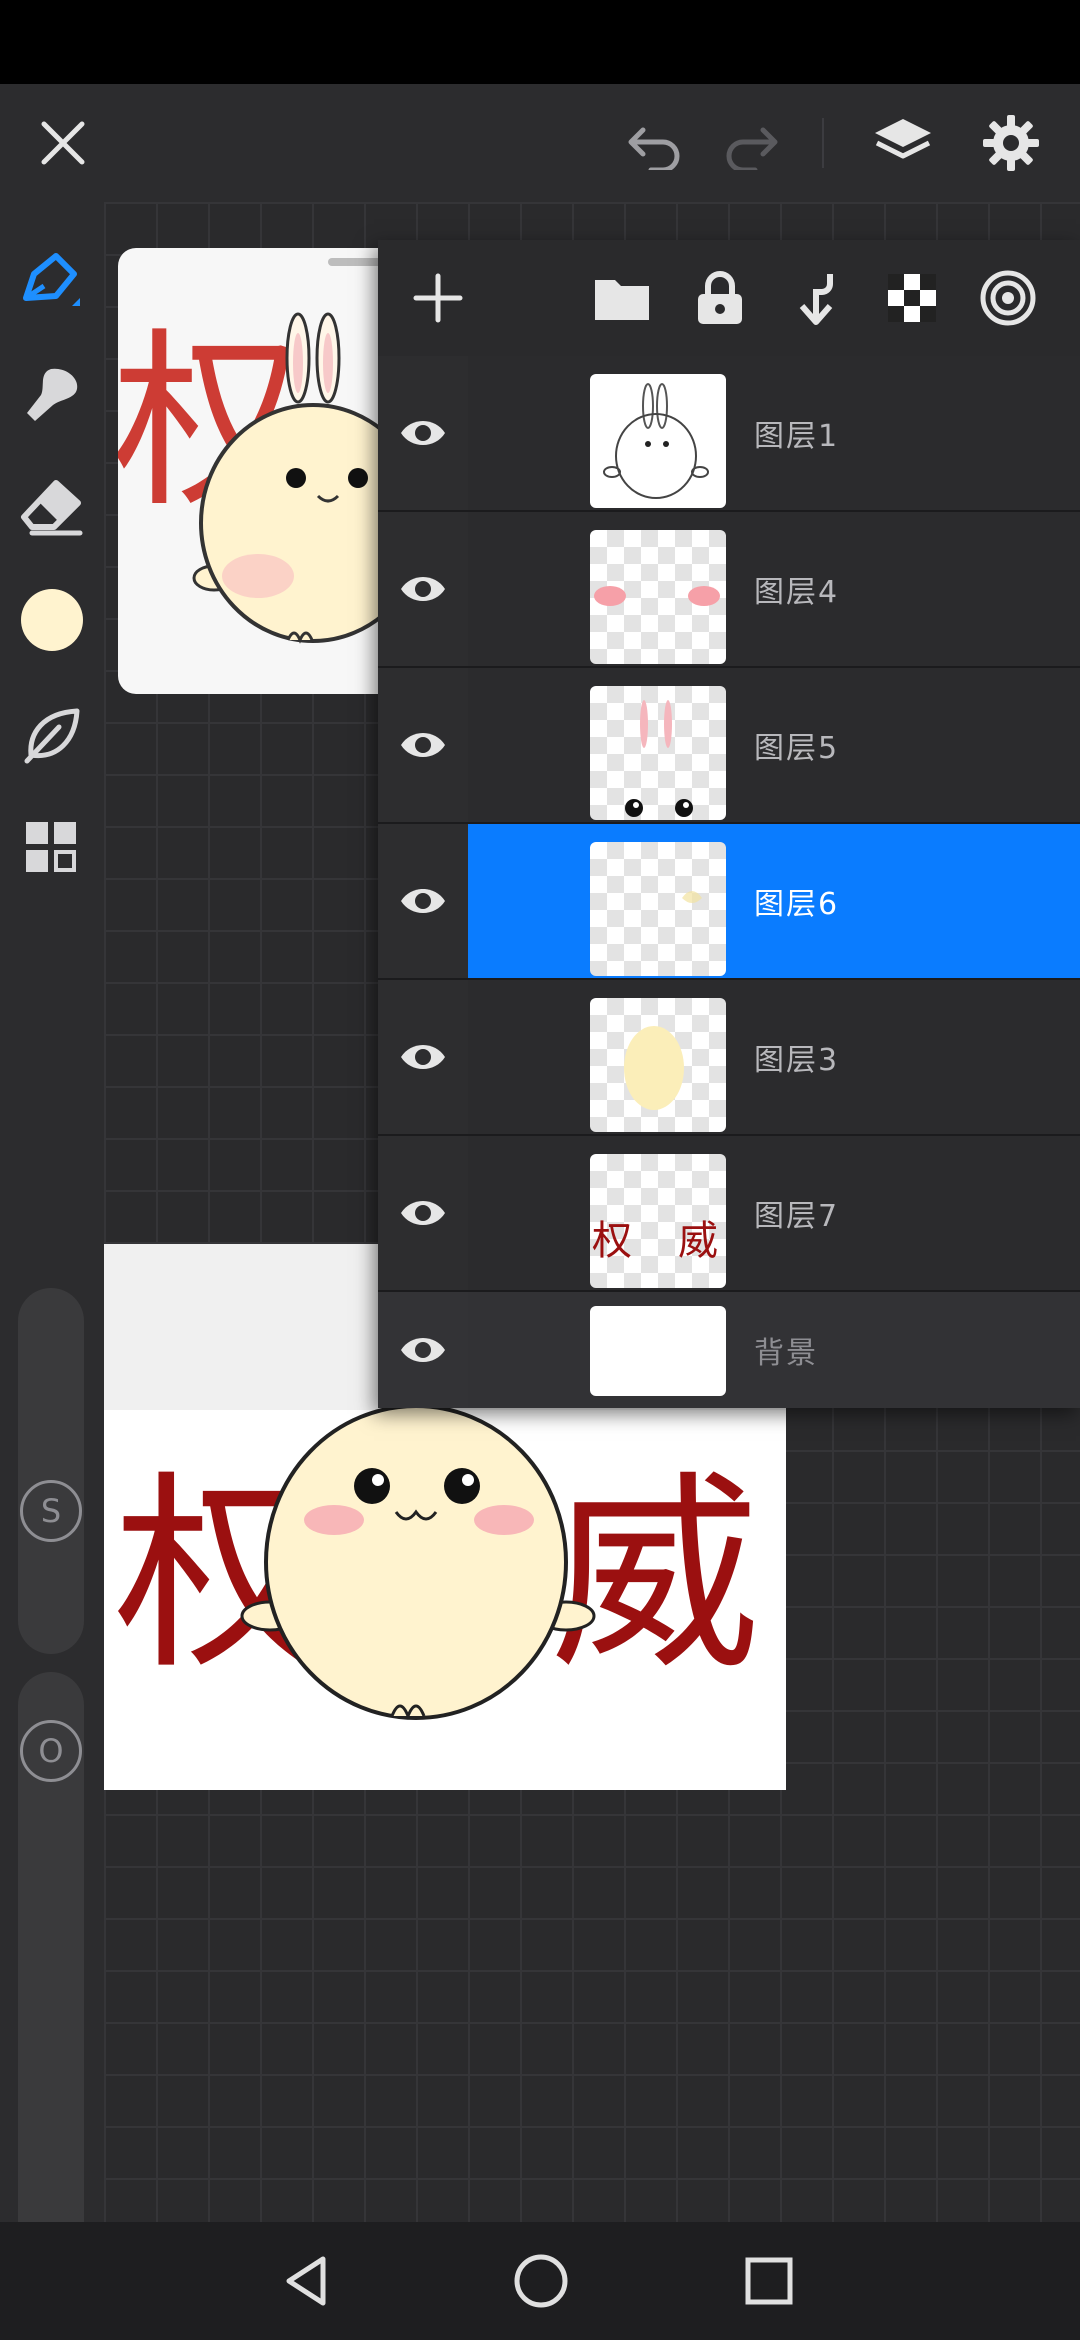  I want to click on grid-icon, so click(52, 848).